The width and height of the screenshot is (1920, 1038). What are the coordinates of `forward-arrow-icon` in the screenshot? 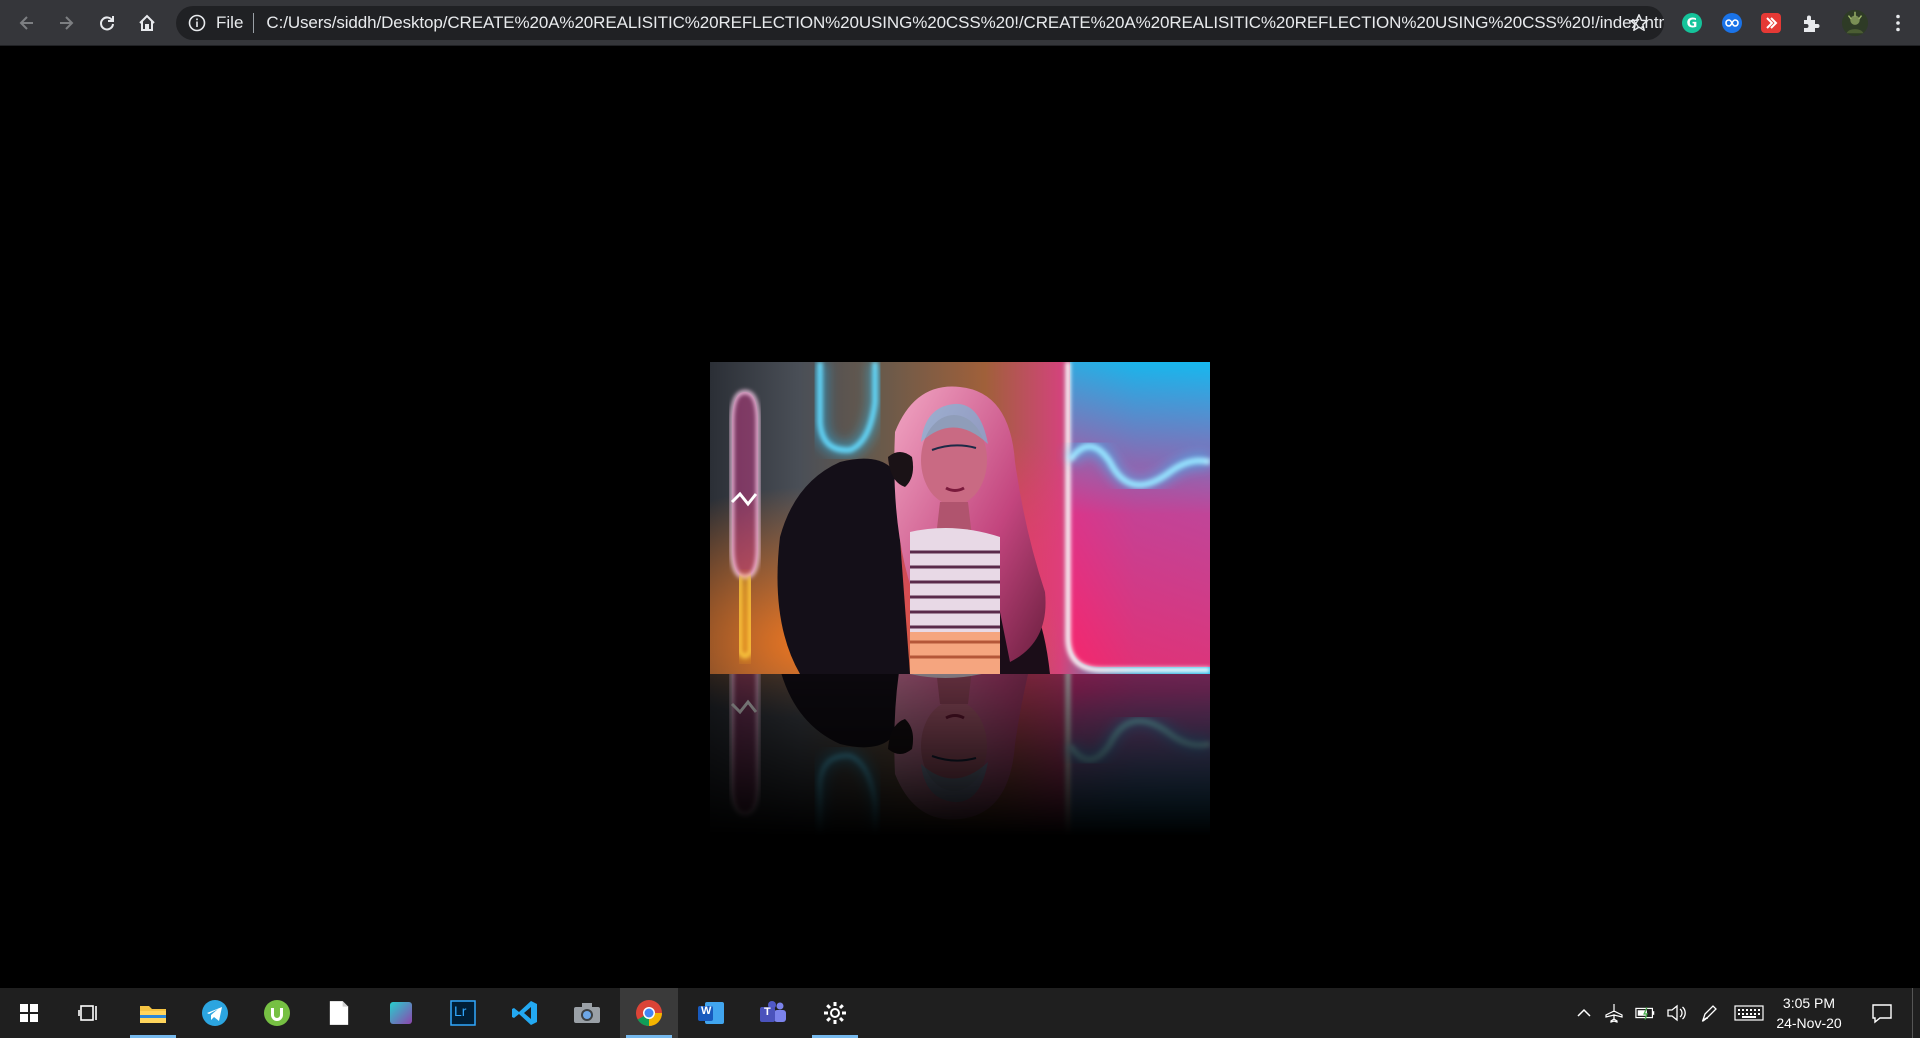 It's located at (67, 23).